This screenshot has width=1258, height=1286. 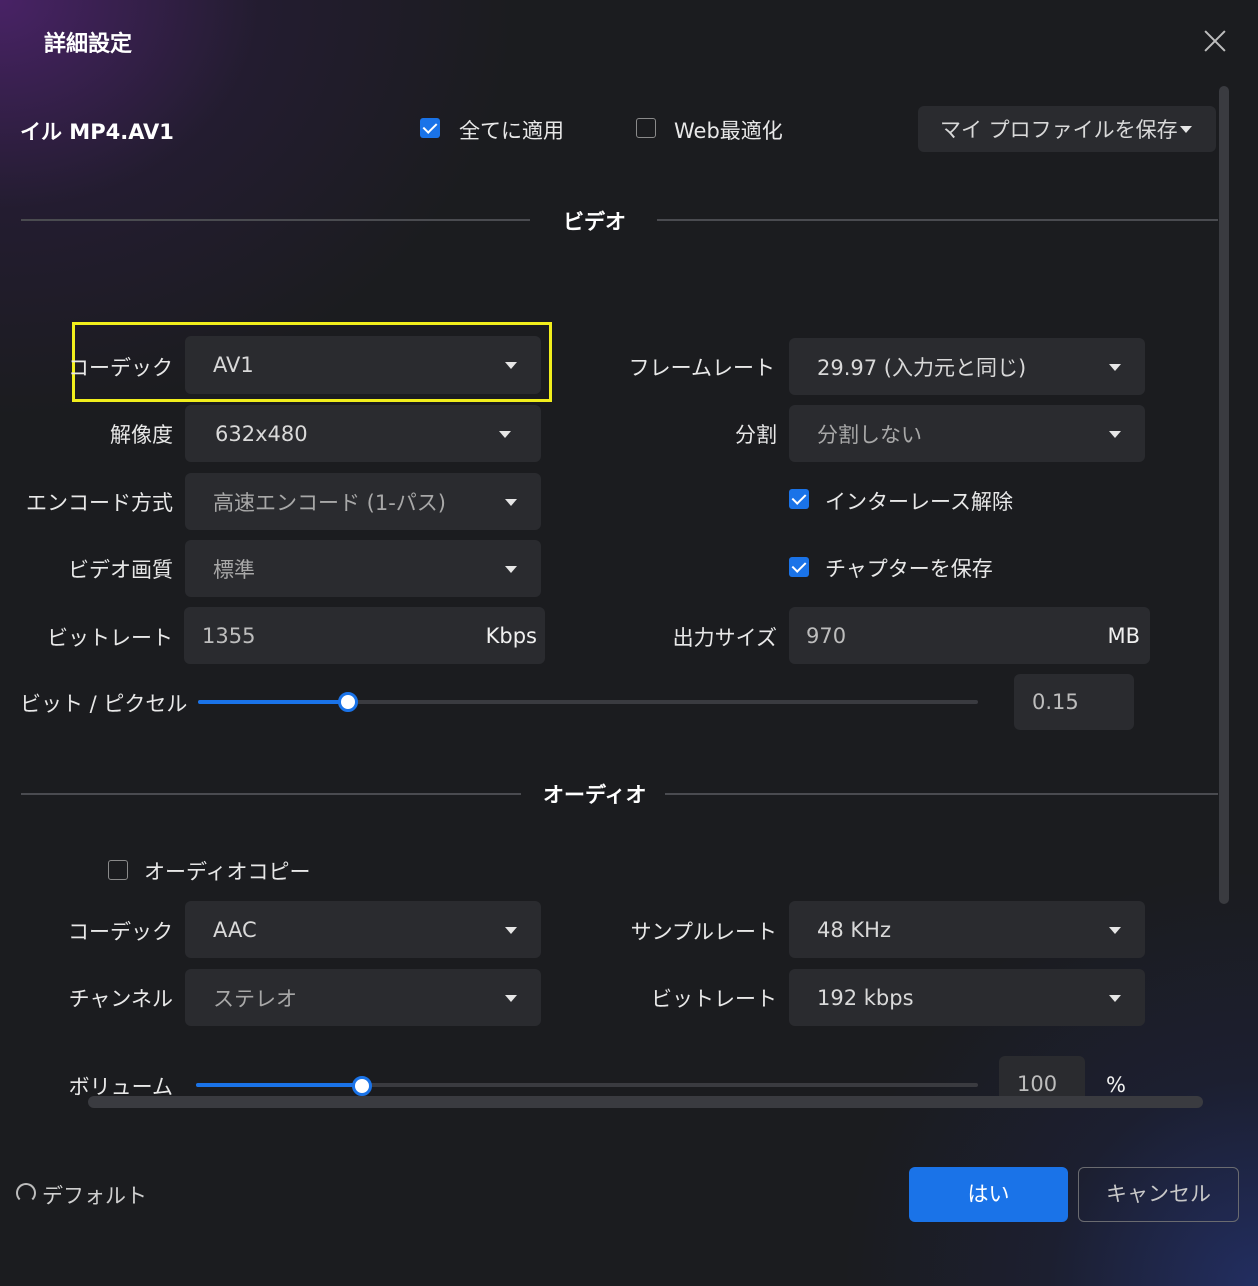 What do you see at coordinates (362, 1086) in the screenshot?
I see `volume-slider-handle` at bounding box center [362, 1086].